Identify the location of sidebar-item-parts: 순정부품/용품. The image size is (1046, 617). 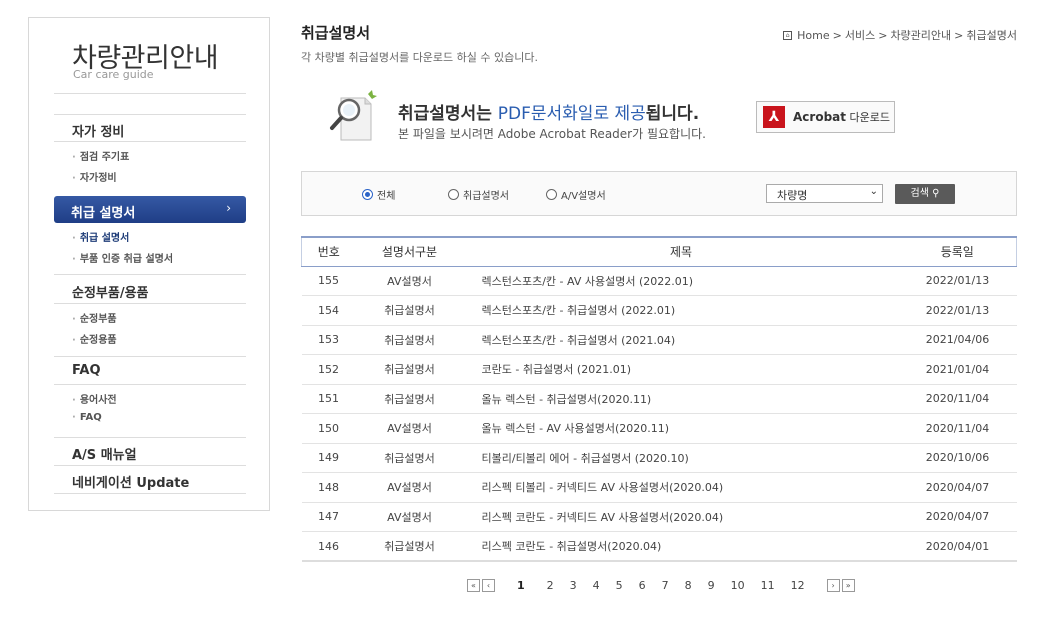
(110, 291).